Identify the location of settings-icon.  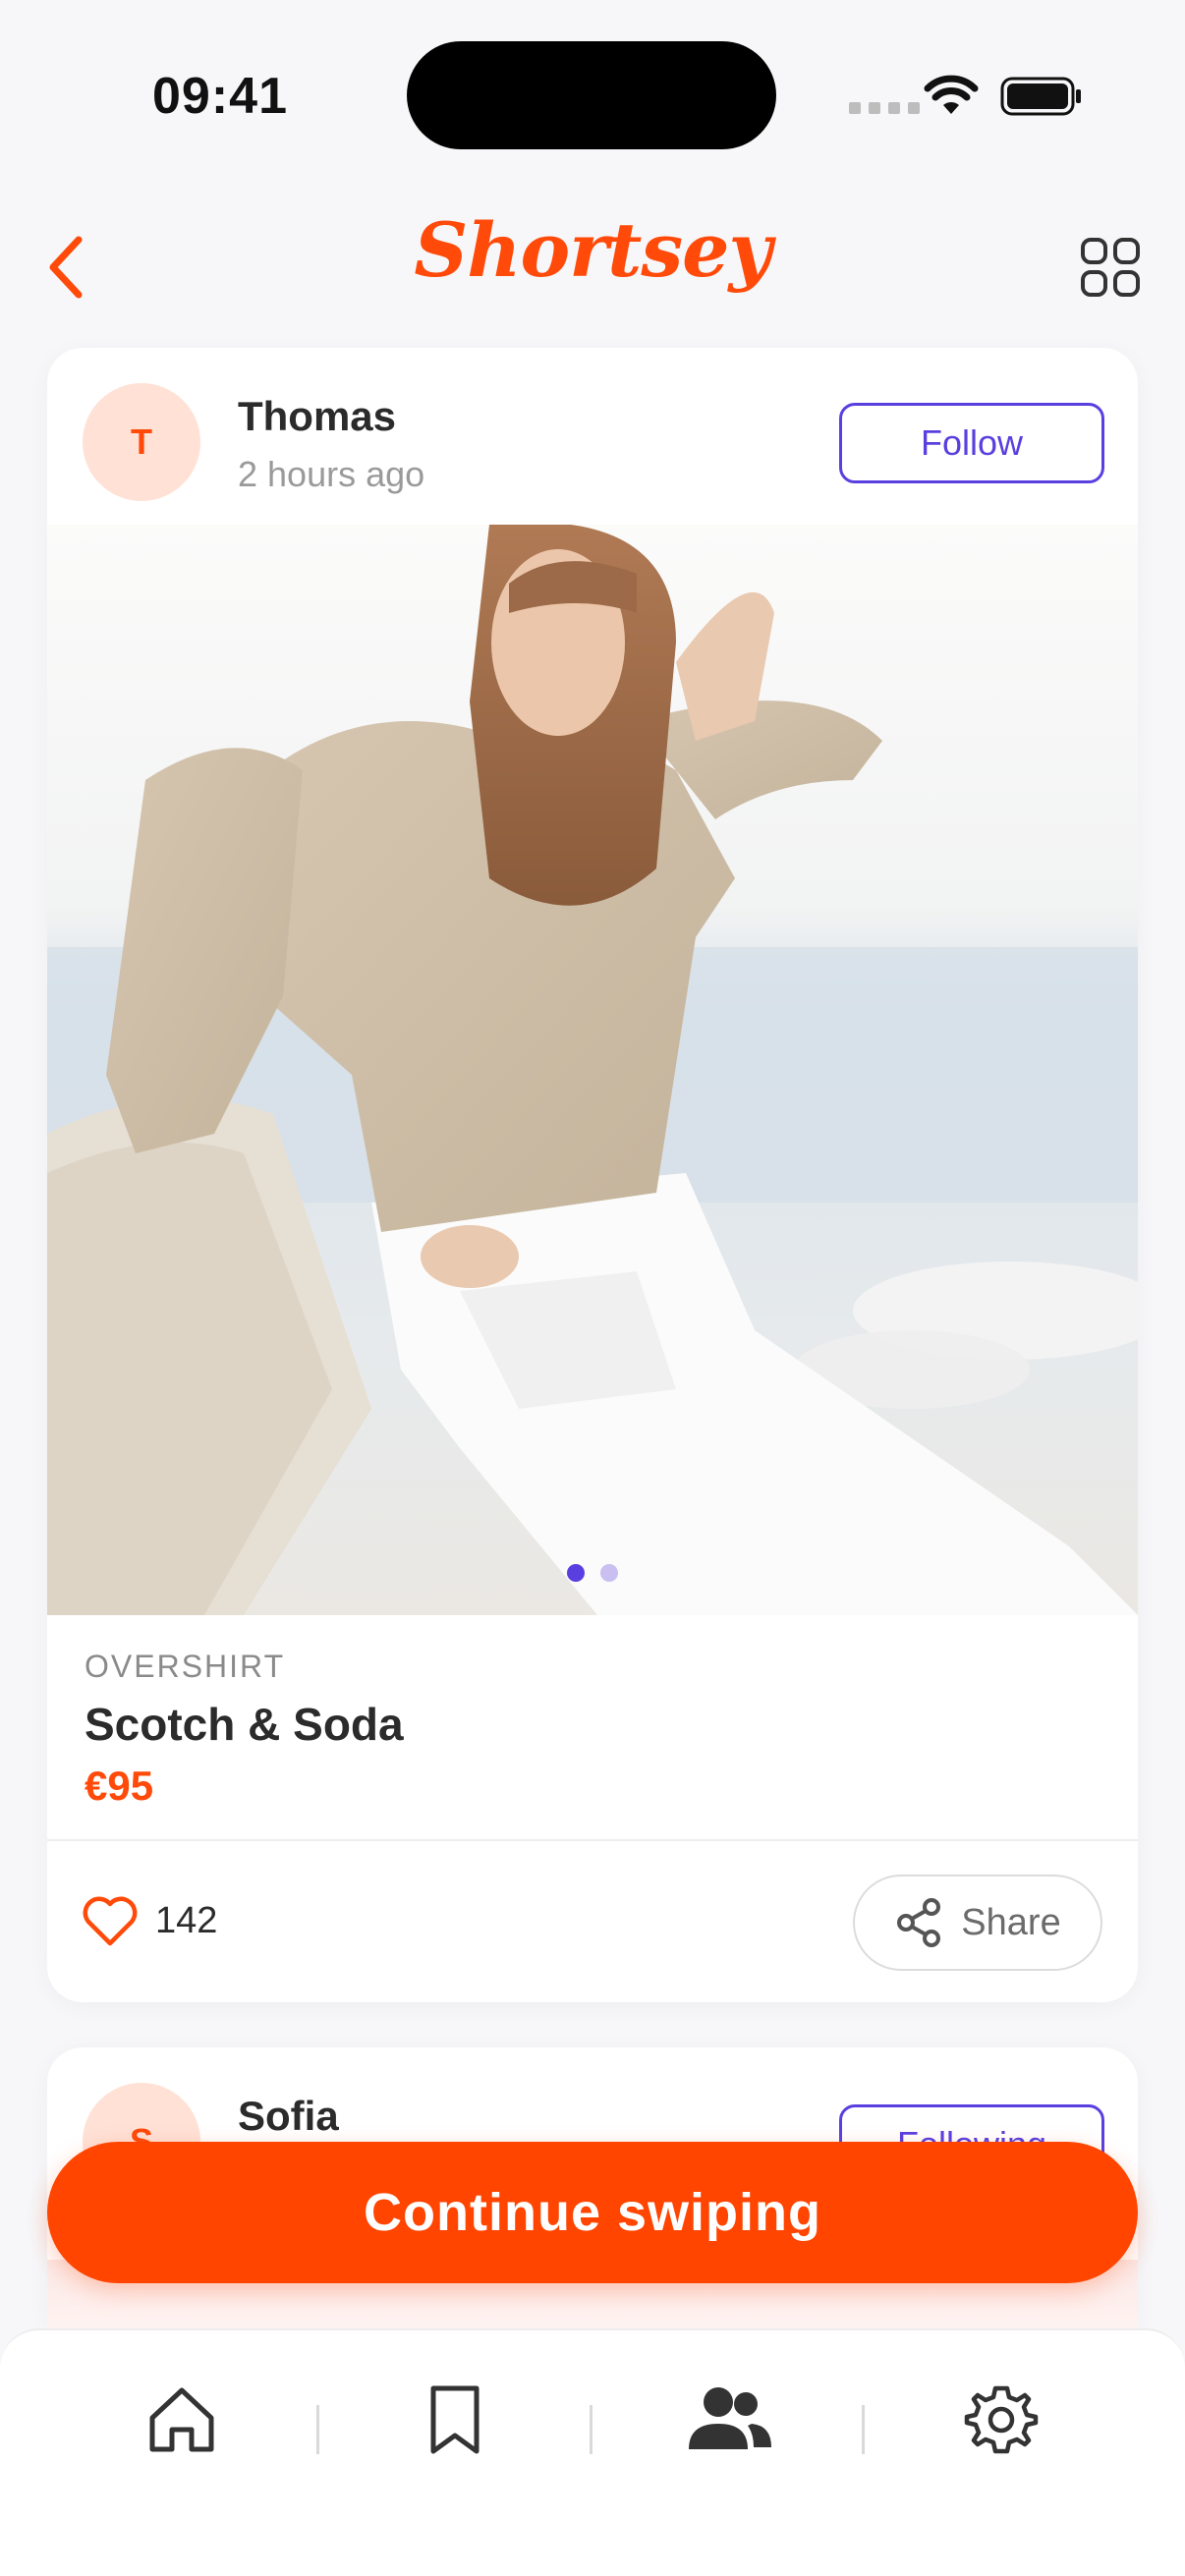
(1002, 2419).